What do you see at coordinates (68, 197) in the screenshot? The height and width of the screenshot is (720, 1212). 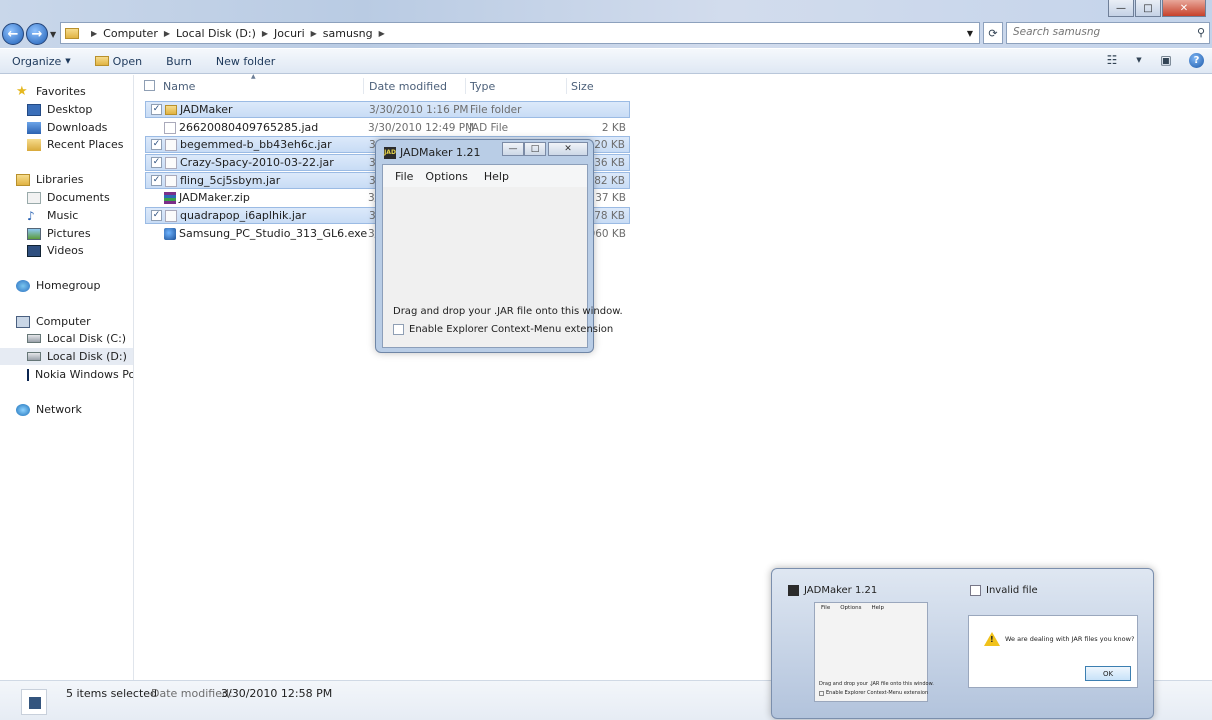 I see `nav-documents: Documents` at bounding box center [68, 197].